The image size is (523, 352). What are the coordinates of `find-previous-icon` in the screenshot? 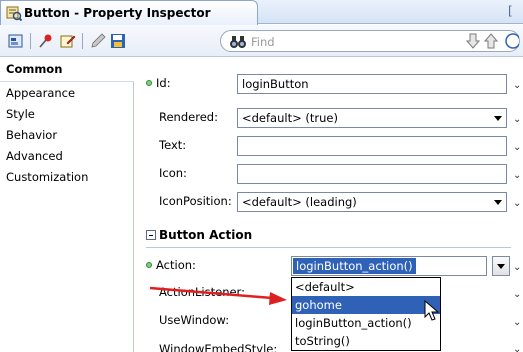 It's located at (491, 42).